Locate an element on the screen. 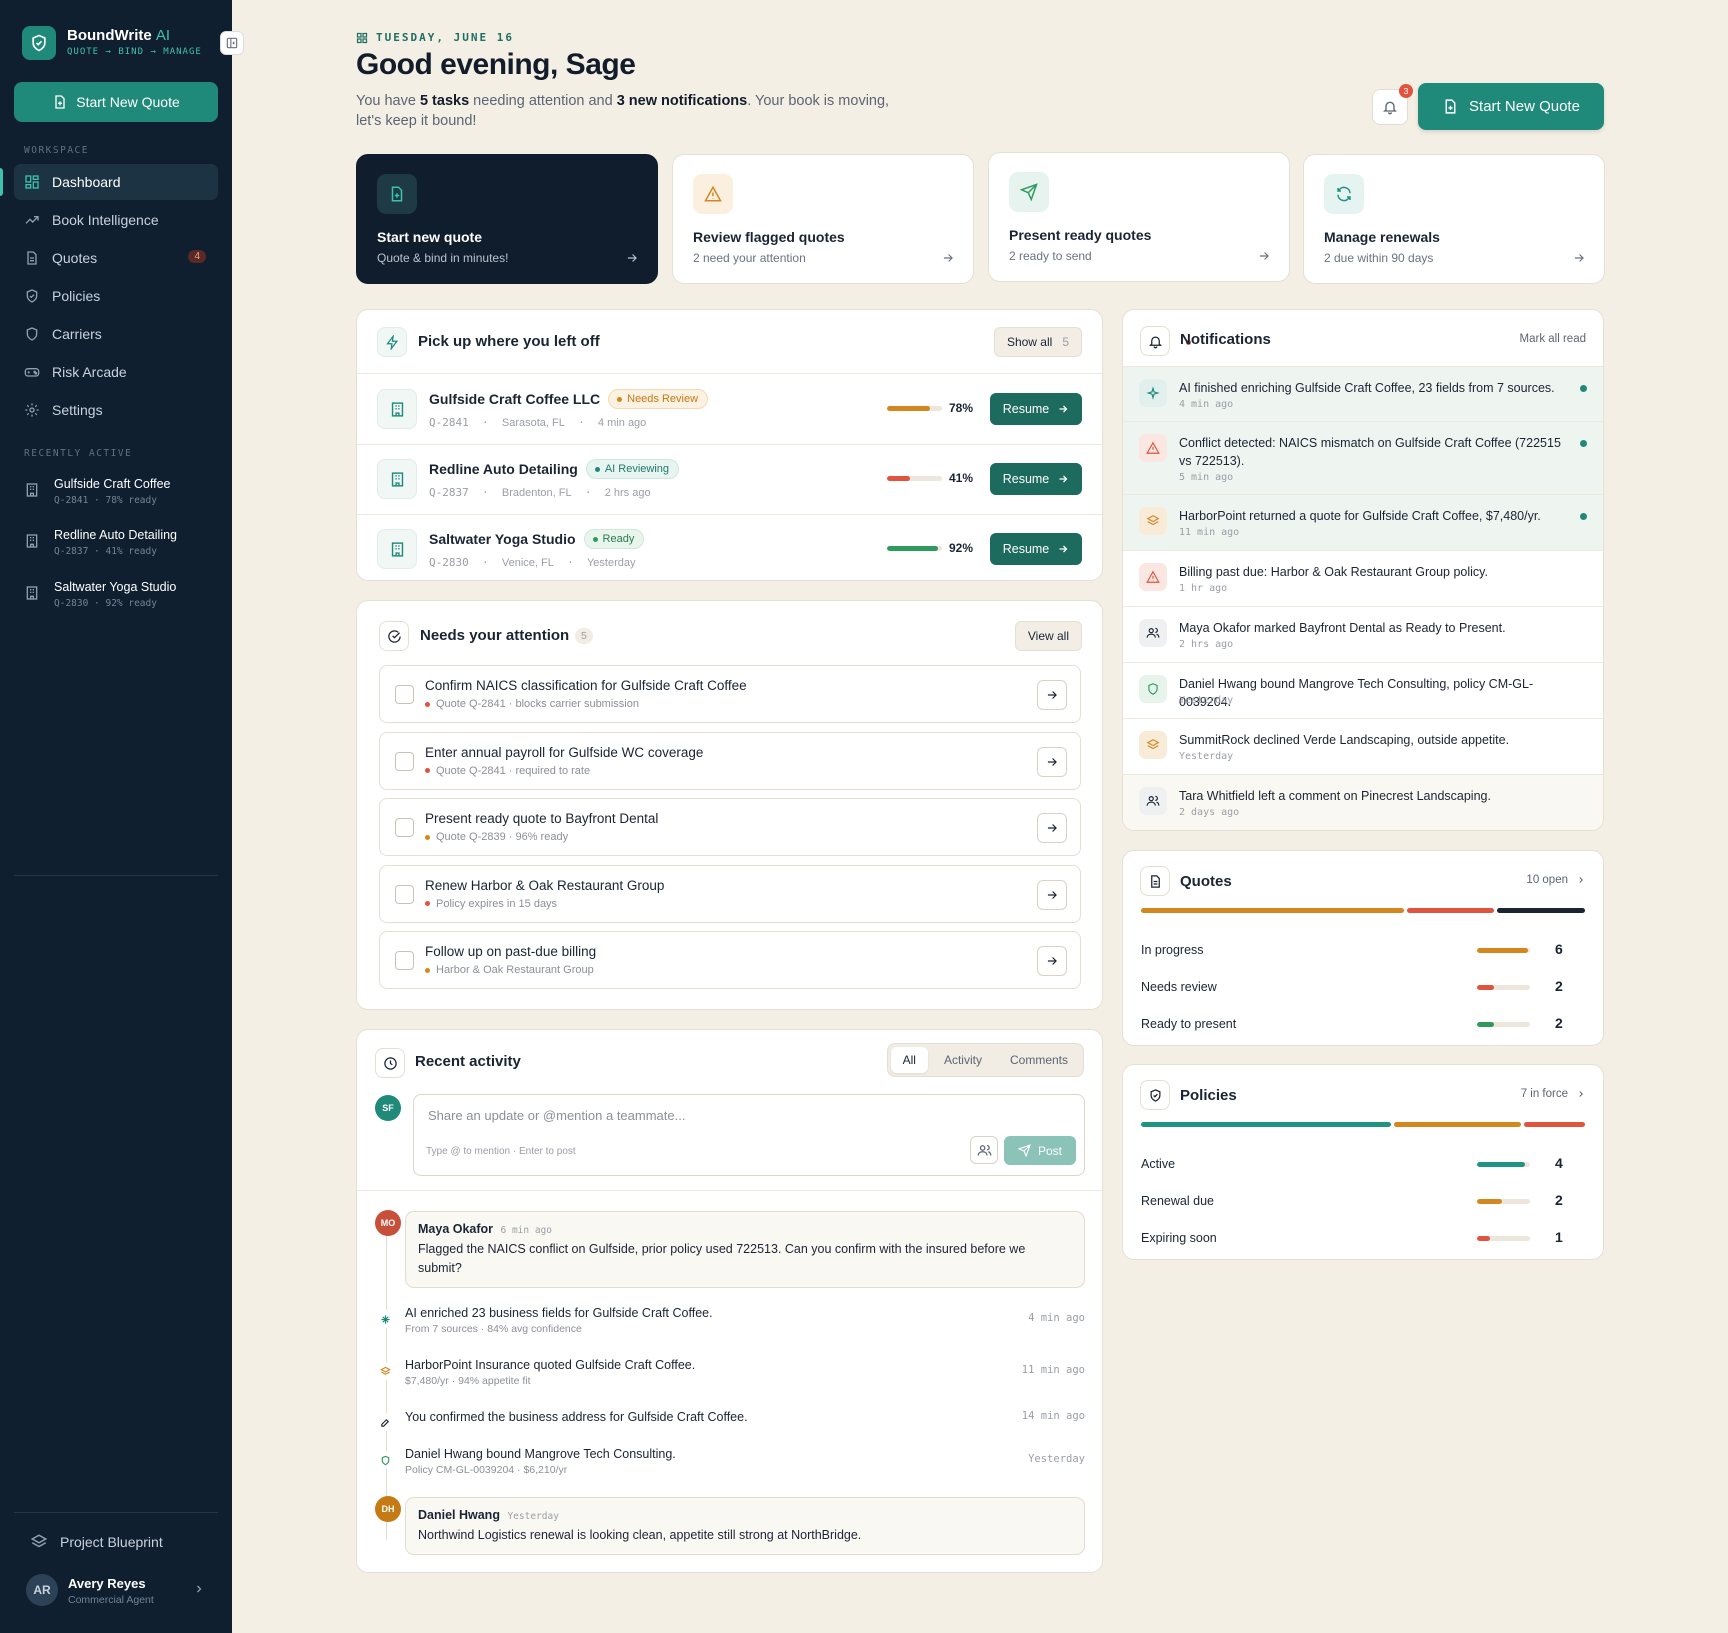 This screenshot has height=1633, width=1728. pickup-meta: Q-2837 · Bradenton, FL · 2 hrs ago is located at coordinates (540, 492).